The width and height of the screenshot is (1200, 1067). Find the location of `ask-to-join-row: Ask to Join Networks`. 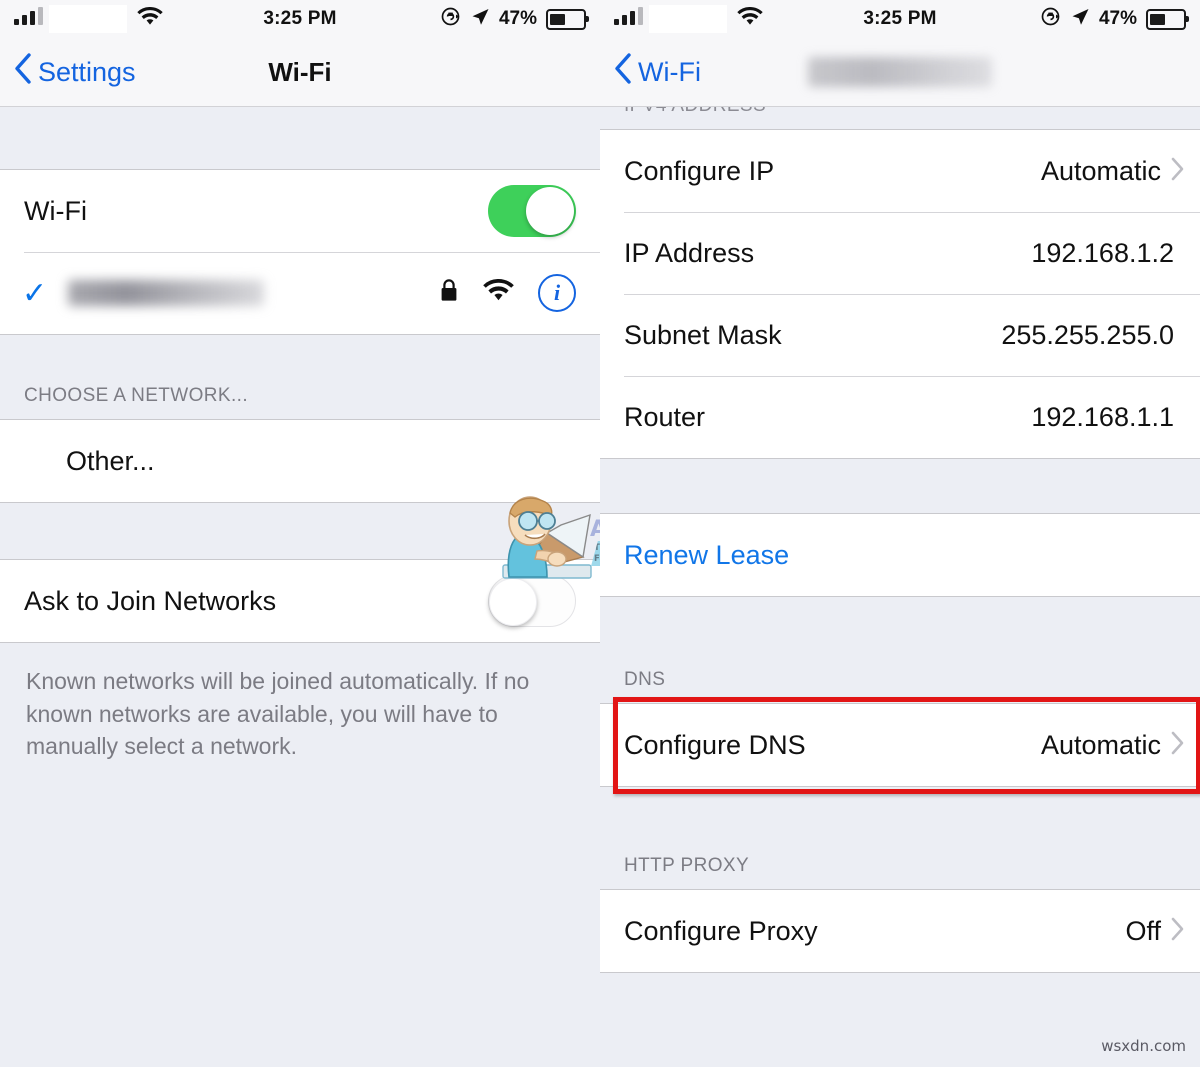

ask-to-join-row: Ask to Join Networks is located at coordinates (300, 601).